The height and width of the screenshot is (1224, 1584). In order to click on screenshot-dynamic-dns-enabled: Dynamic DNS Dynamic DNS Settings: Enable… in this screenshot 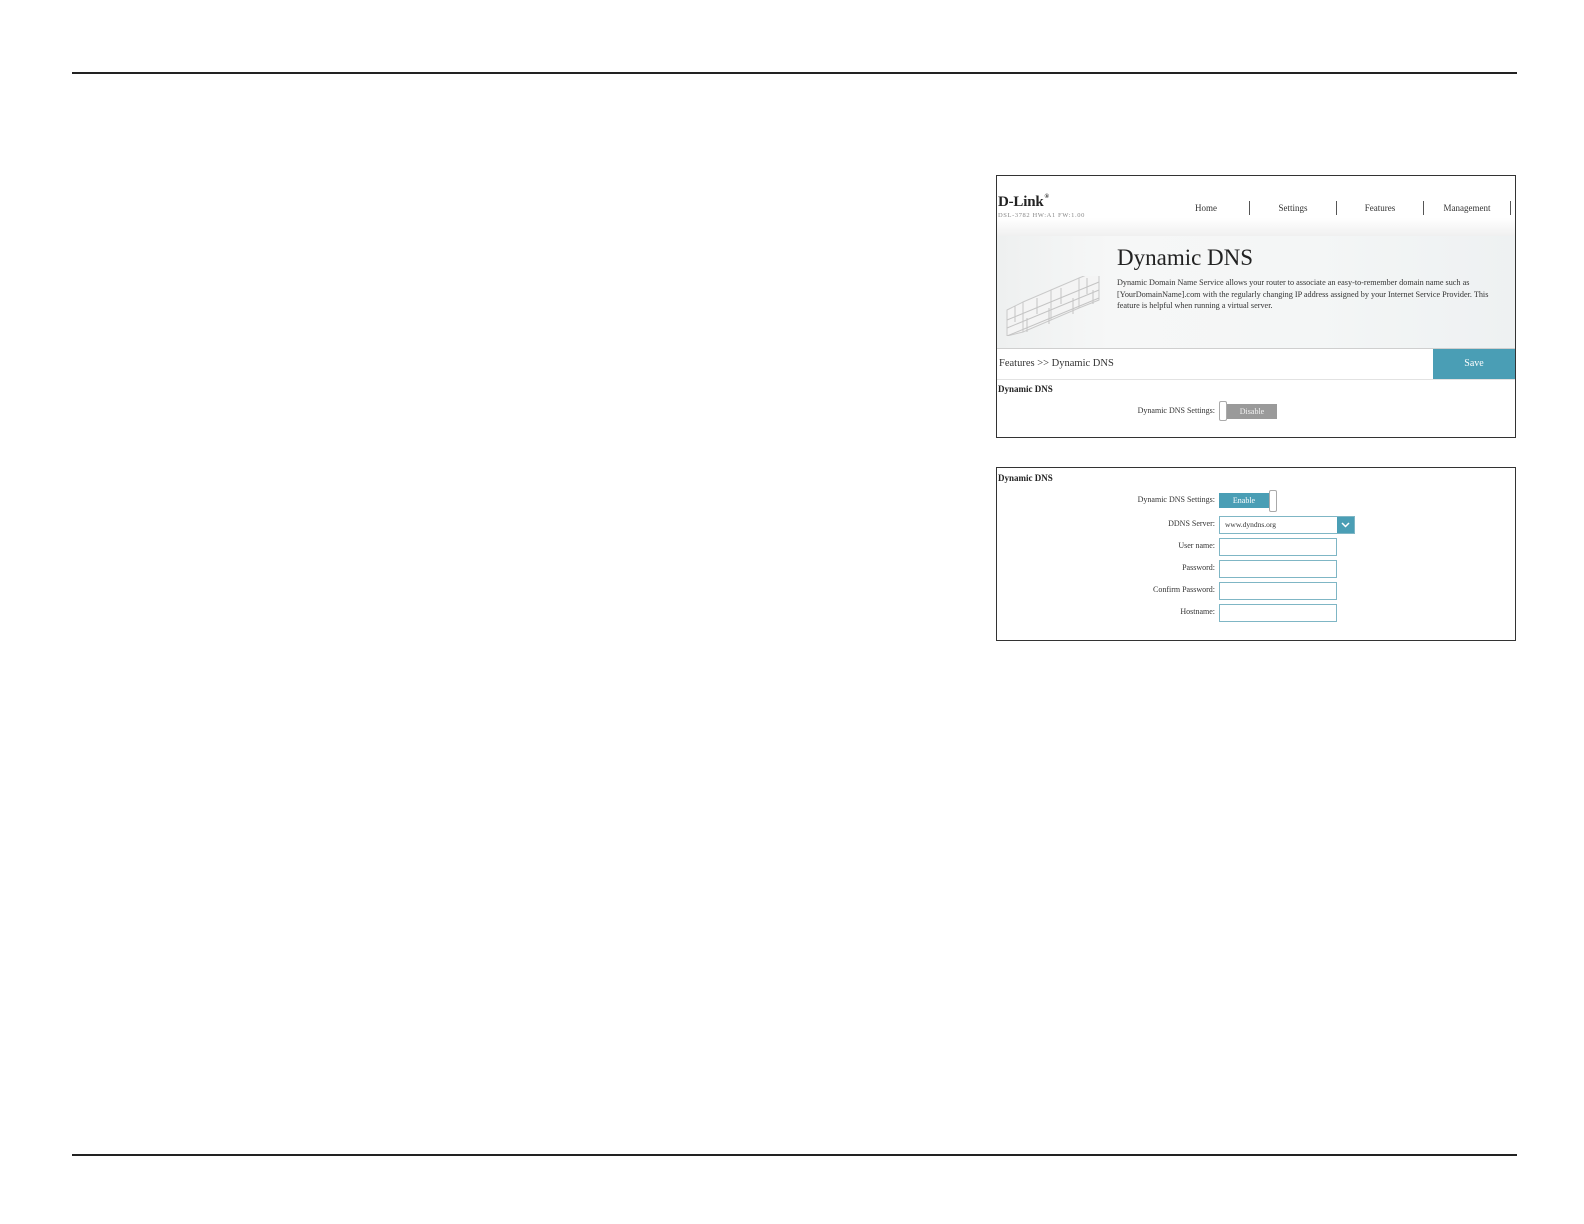, I will do `click(1256, 554)`.